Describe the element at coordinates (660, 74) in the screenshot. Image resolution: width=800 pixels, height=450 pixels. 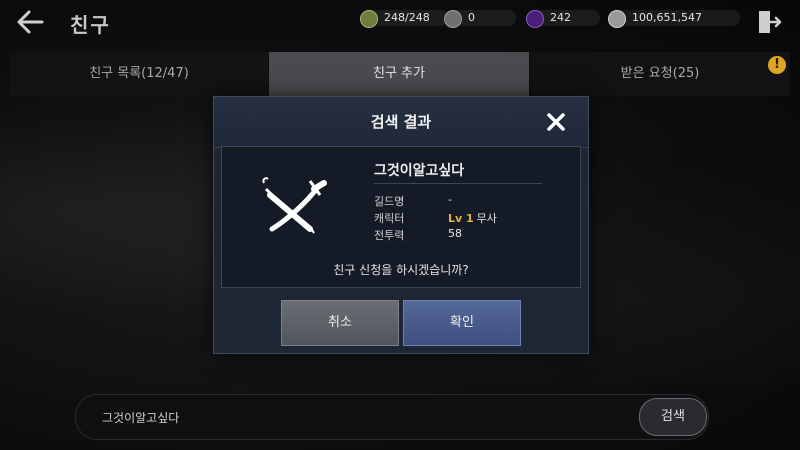
I see `tab-received-requests: 받은 요청(25)` at that location.